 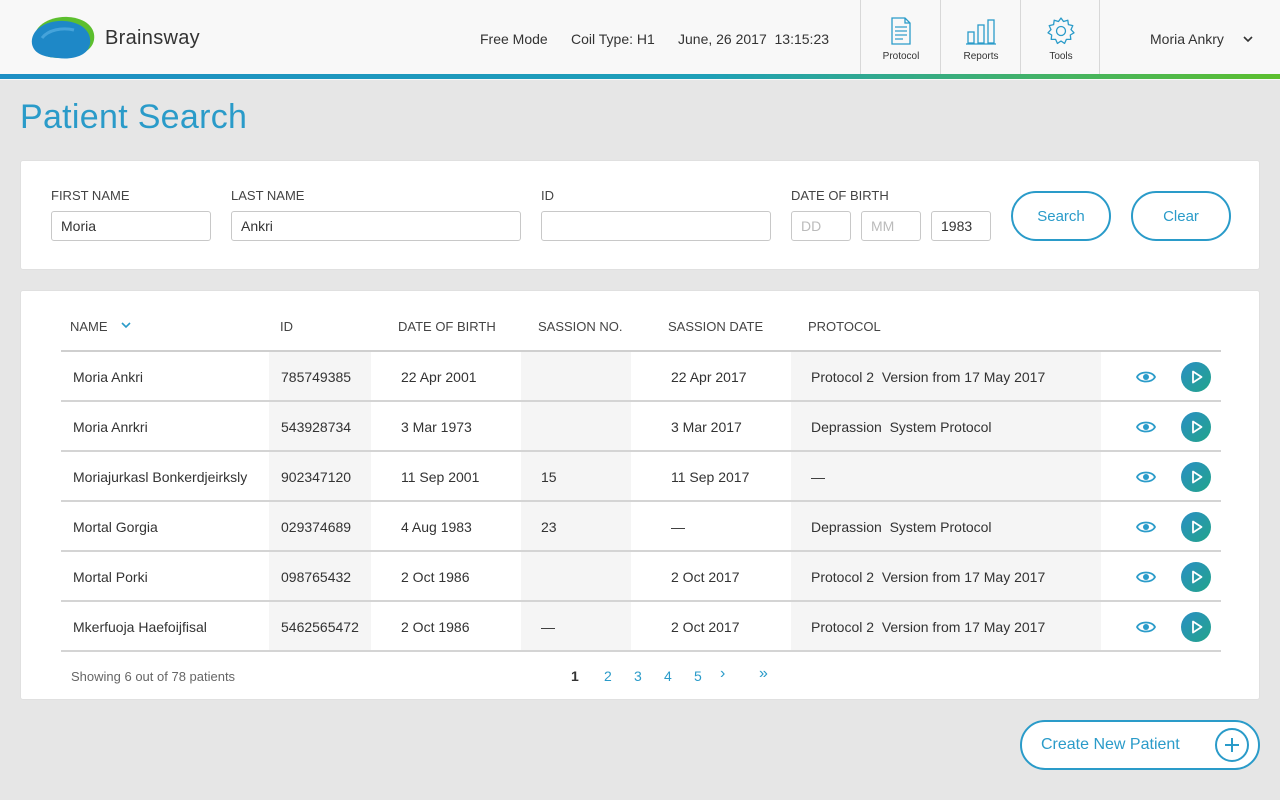 I want to click on id-input, so click(x=656, y=226).